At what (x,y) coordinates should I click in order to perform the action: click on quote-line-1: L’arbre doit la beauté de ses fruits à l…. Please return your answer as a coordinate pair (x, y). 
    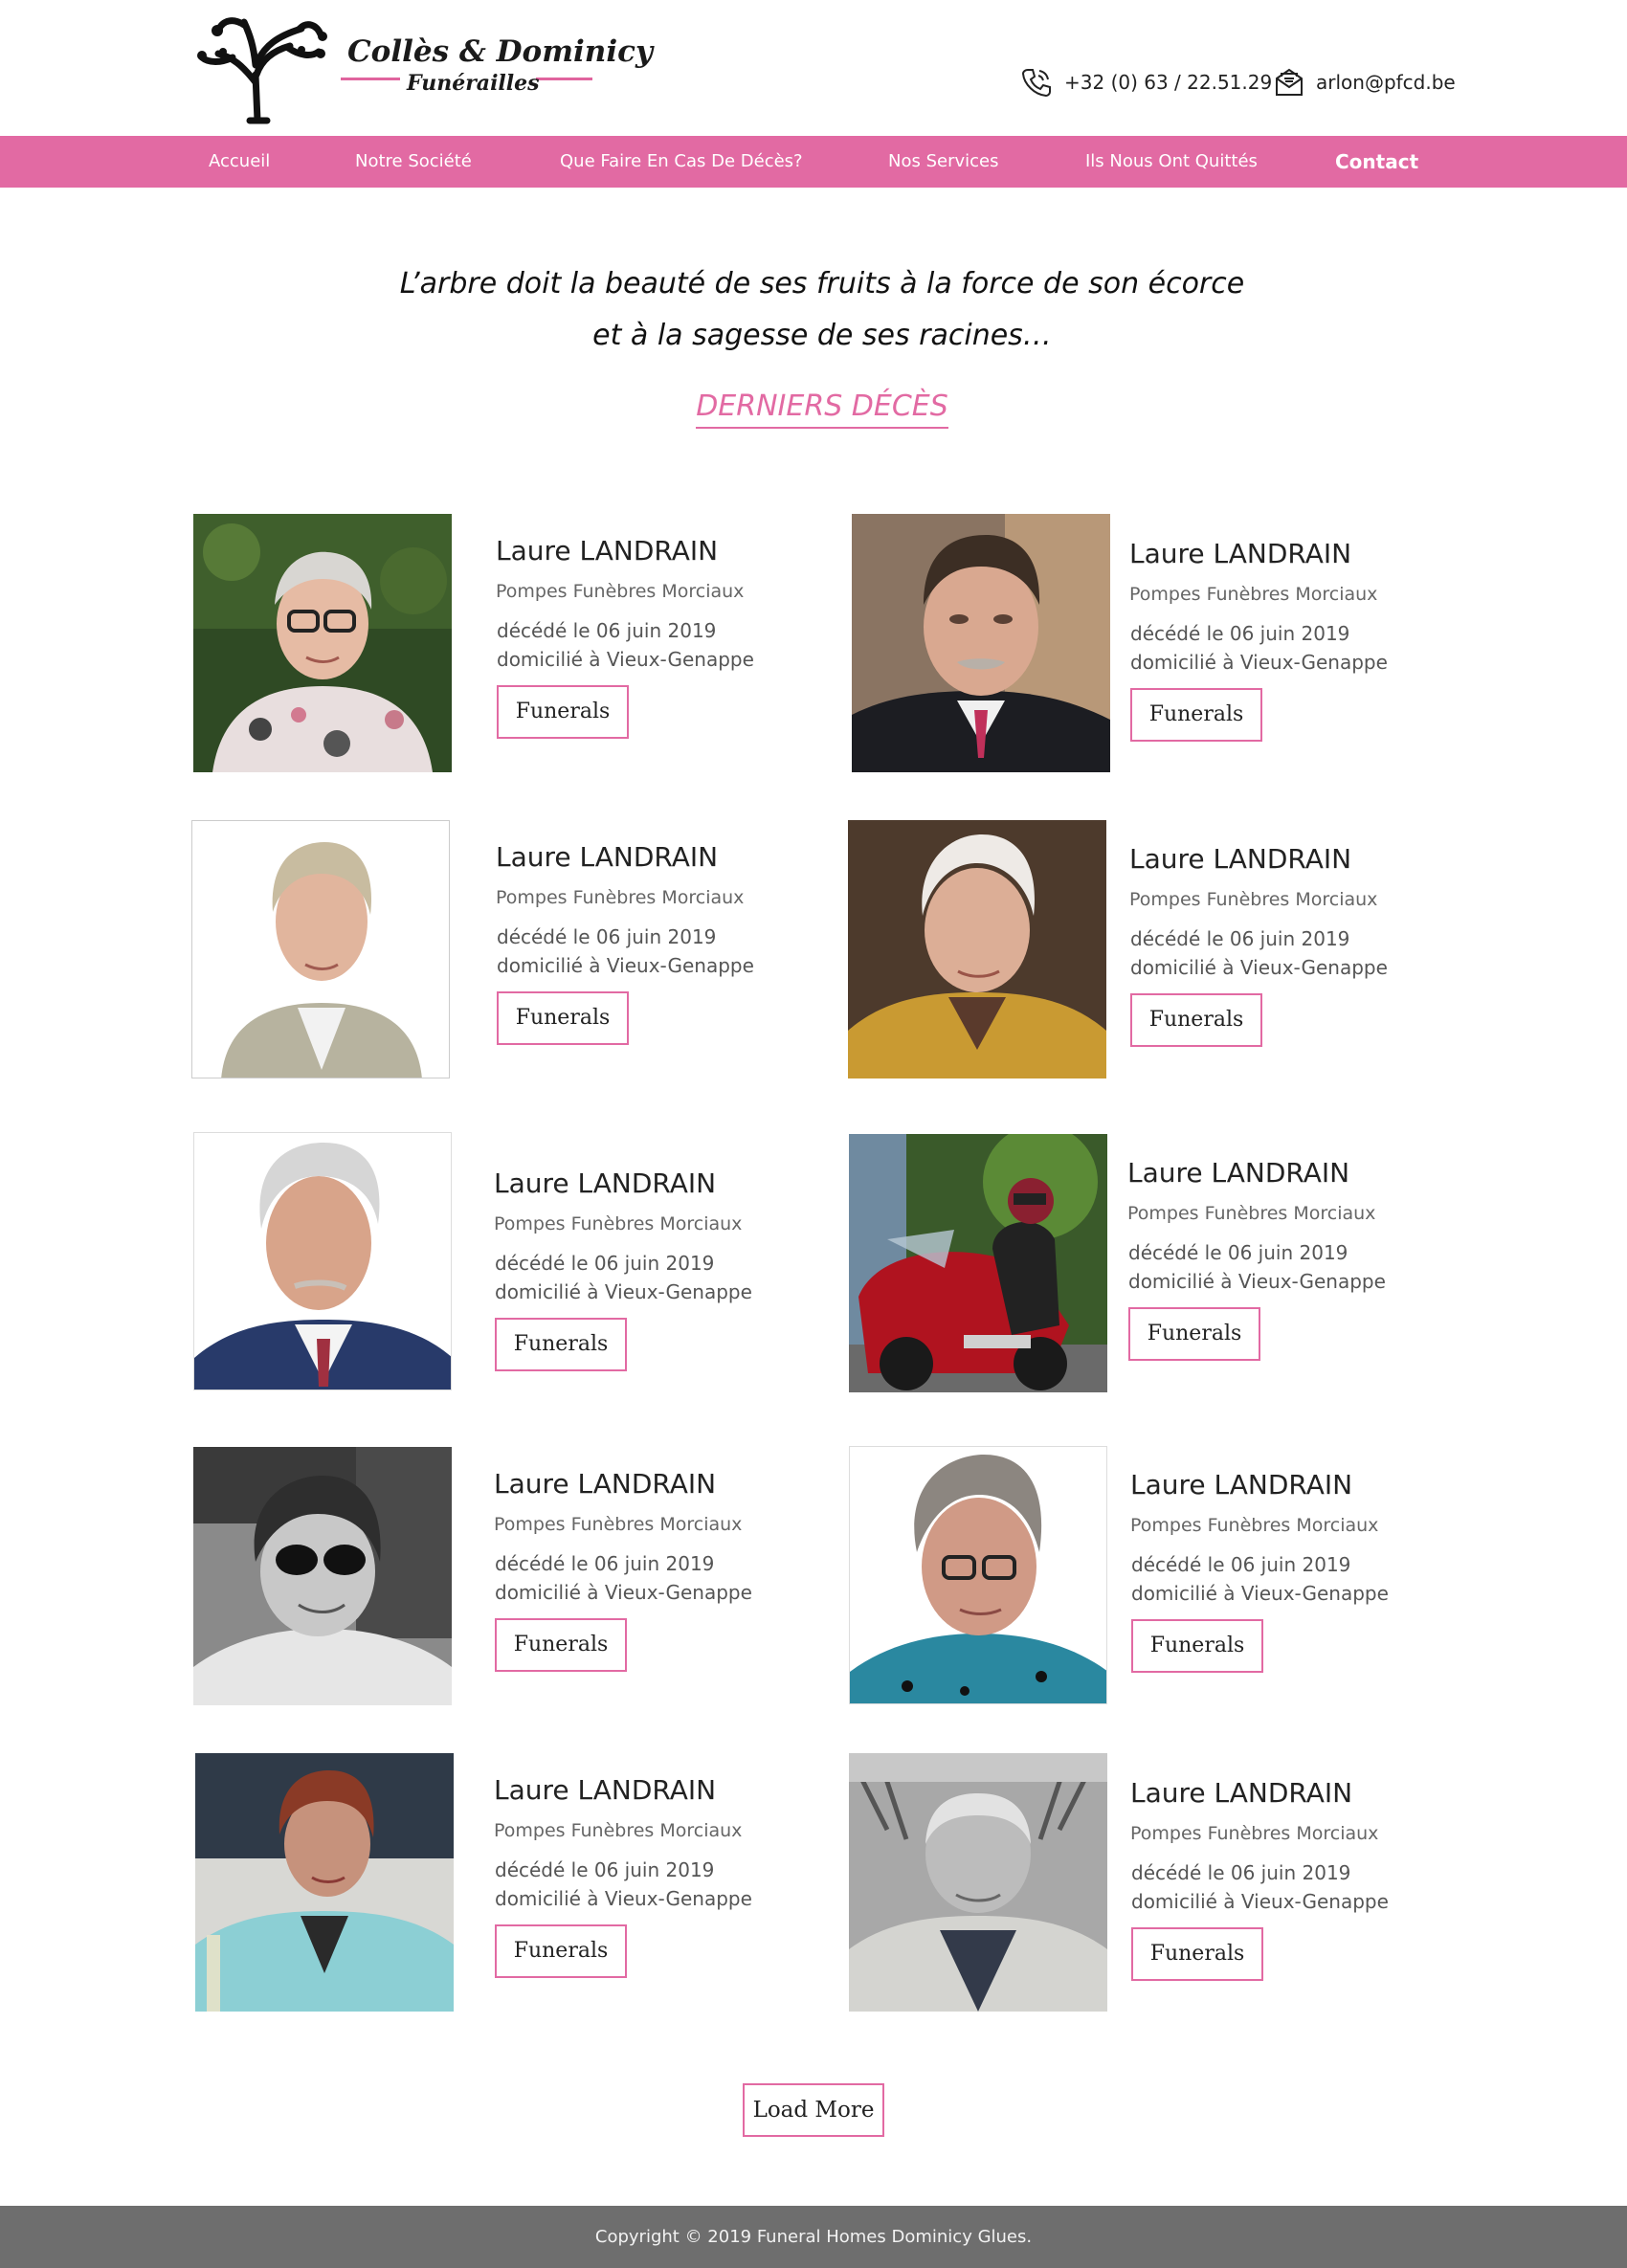
    Looking at the image, I should click on (822, 283).